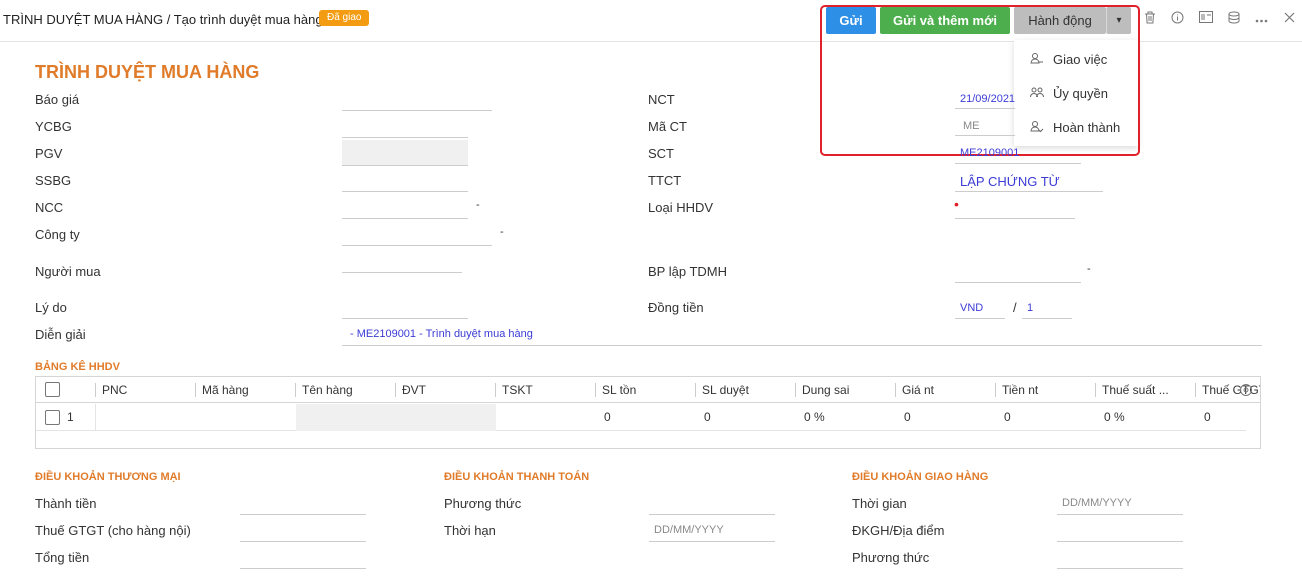 The height and width of the screenshot is (579, 1302). I want to click on ttct-value: LẬP CHỨNG TỪ, so click(1010, 181).